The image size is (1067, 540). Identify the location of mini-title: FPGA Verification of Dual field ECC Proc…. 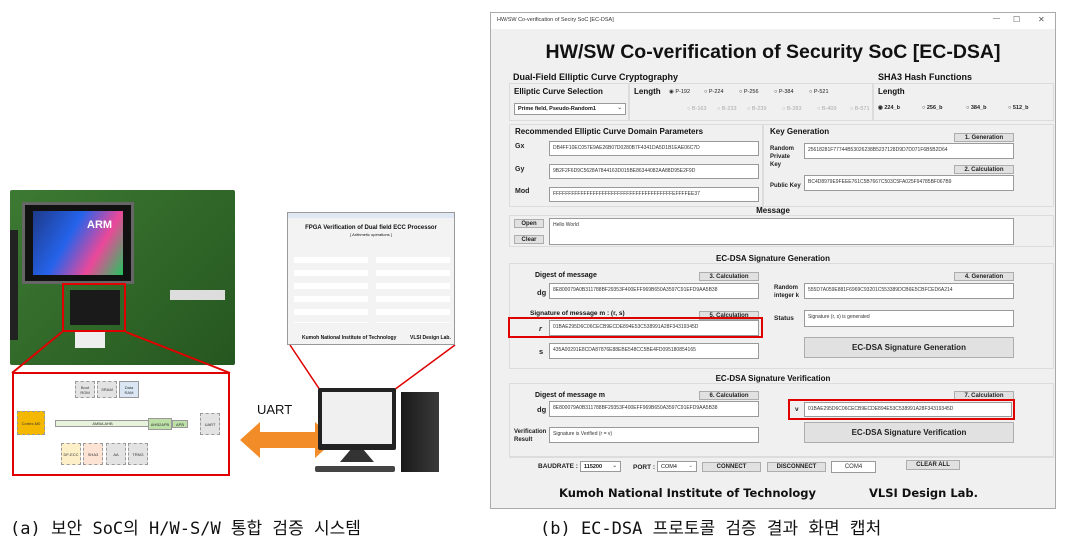
(371, 228).